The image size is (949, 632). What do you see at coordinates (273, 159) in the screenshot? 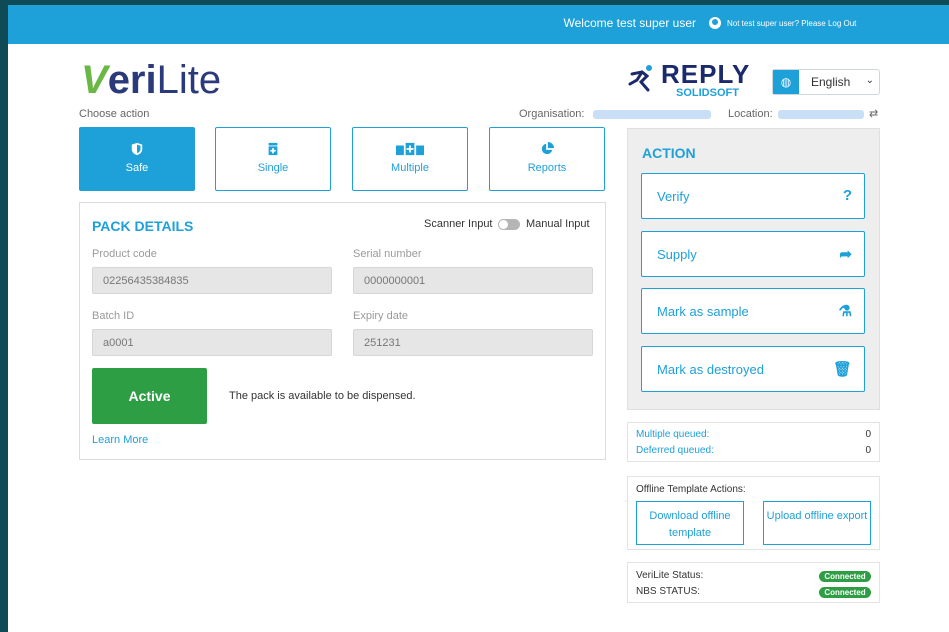
I see `tile-single: Single` at bounding box center [273, 159].